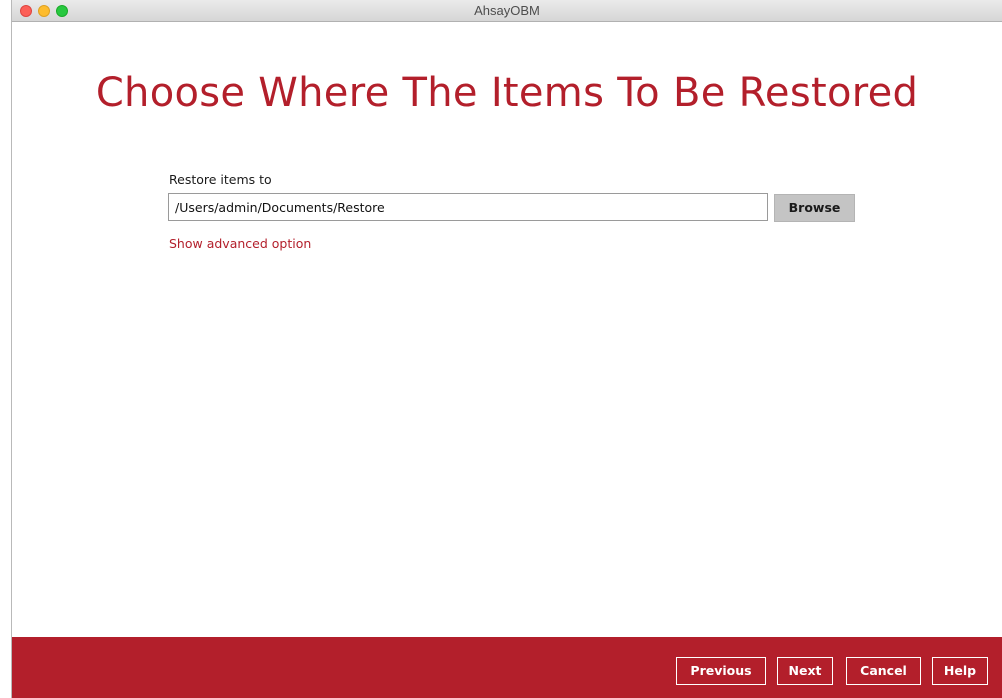  What do you see at coordinates (240, 243) in the screenshot?
I see `show-advanced-option-link: Show advanced option` at bounding box center [240, 243].